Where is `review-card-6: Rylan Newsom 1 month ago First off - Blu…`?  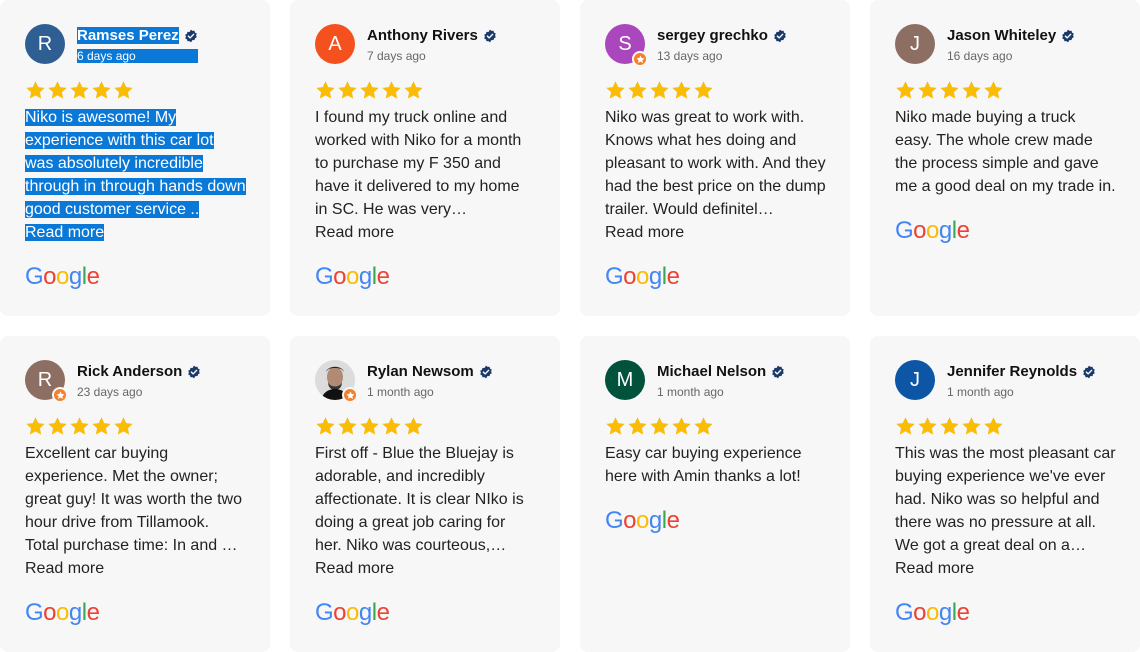
review-card-6: Rylan Newsom 1 month ago First off - Blu… is located at coordinates (425, 494).